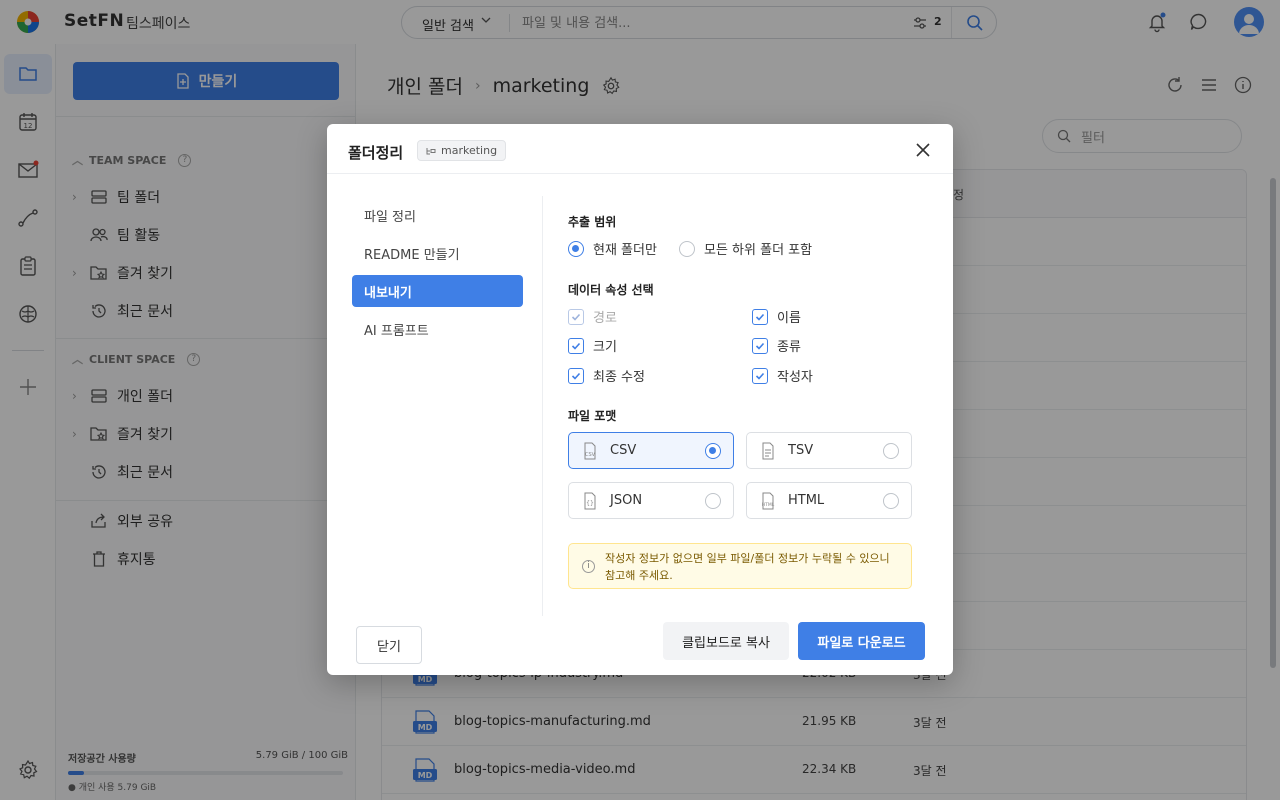 This screenshot has width=1280, height=800. I want to click on attr-author: 작성자, so click(782, 375).